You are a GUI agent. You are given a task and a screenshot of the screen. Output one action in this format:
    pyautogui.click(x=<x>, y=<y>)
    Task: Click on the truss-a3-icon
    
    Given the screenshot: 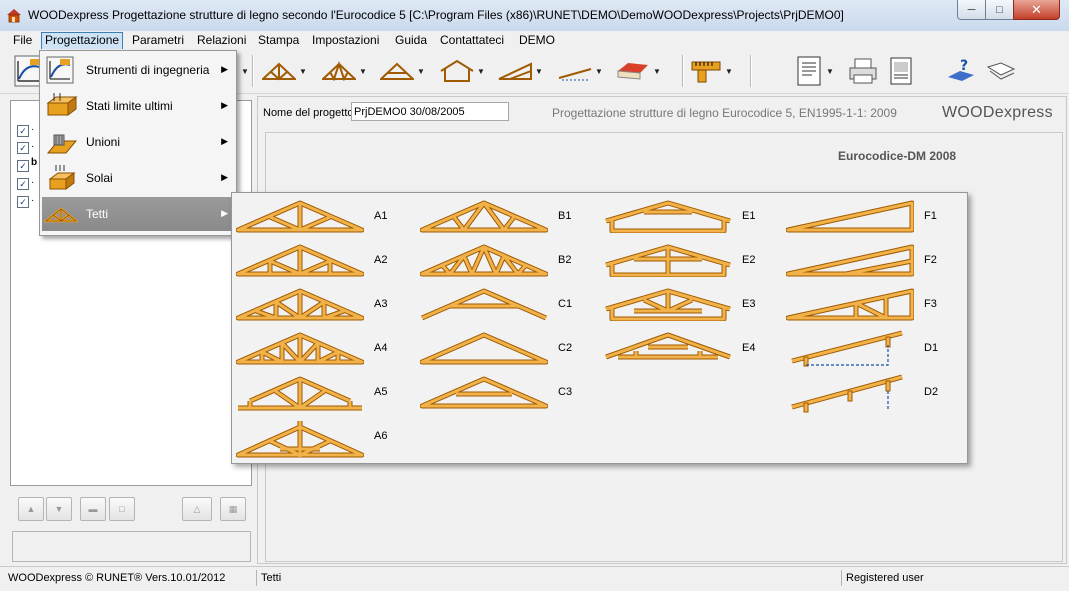 What is the action you would take?
    pyautogui.click(x=300, y=304)
    